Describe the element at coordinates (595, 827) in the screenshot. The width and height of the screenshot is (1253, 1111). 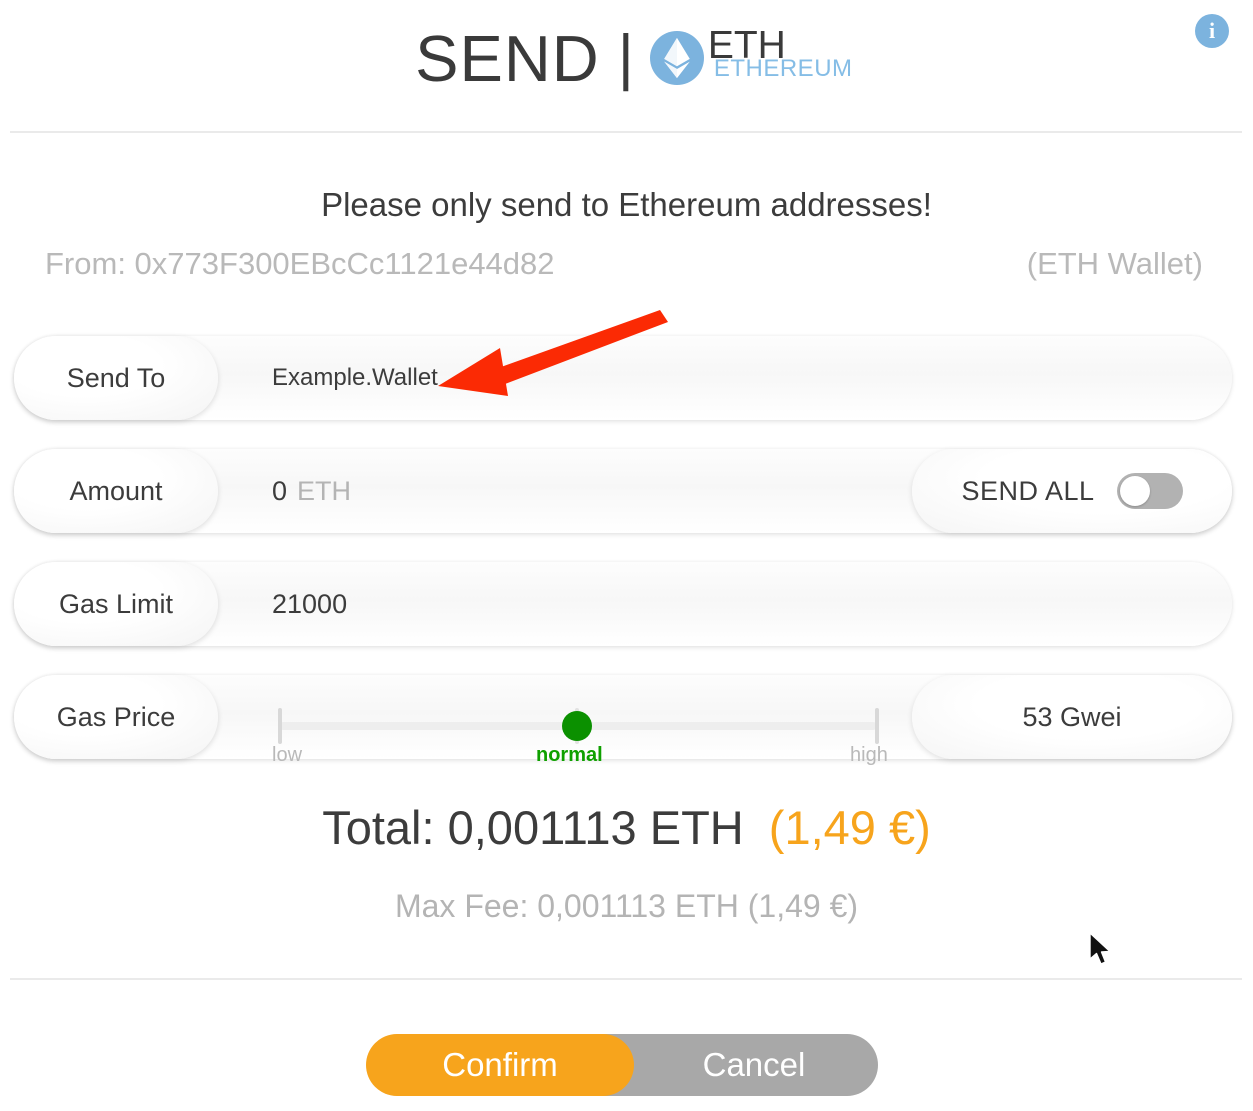
I see `total-crypto-amount: 0,001113 ETH` at that location.